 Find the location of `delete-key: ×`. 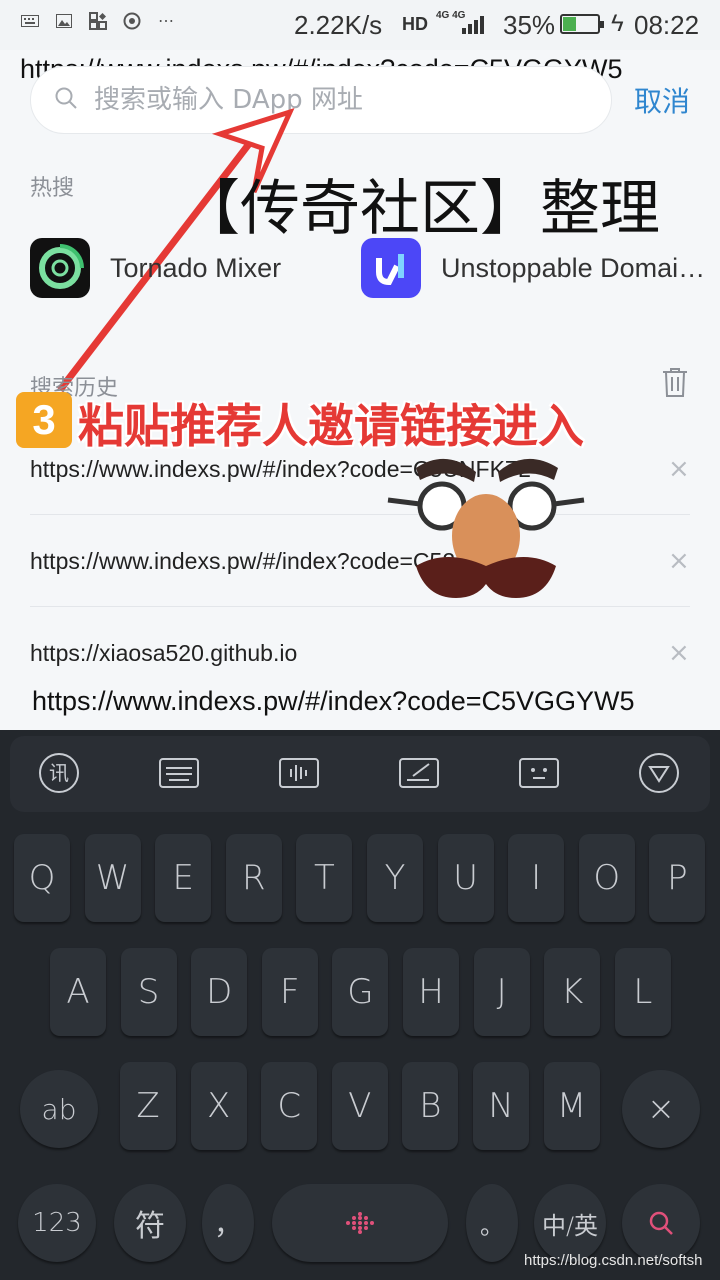

delete-key: × is located at coordinates (661, 1109).